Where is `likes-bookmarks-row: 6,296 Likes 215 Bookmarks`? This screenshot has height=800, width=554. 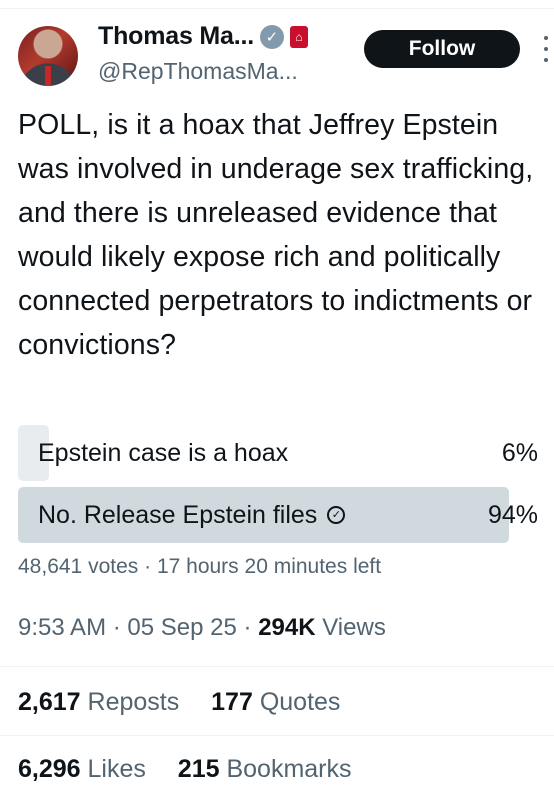 likes-bookmarks-row: 6,296 Likes 215 Bookmarks is located at coordinates (185, 769).